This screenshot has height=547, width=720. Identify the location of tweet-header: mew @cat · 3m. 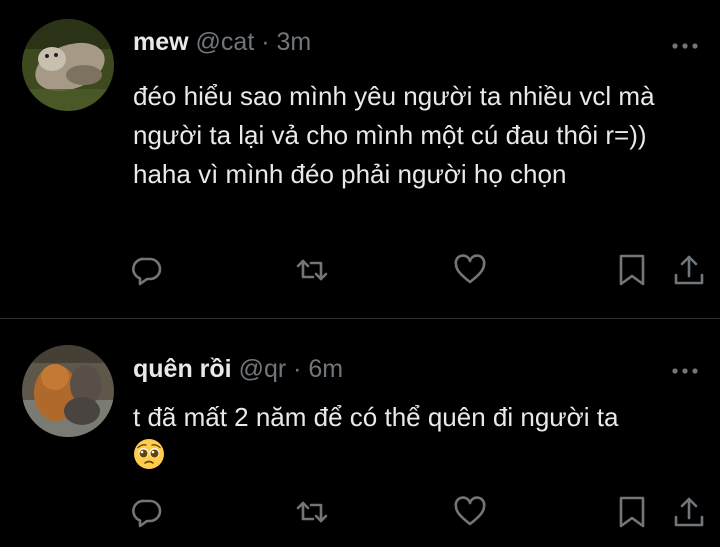
(222, 42).